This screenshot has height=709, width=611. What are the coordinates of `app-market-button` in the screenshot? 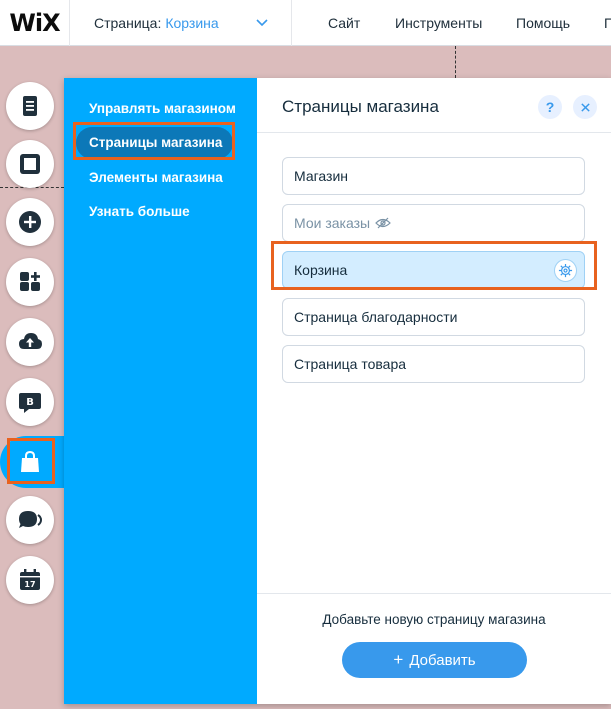 It's located at (30, 282).